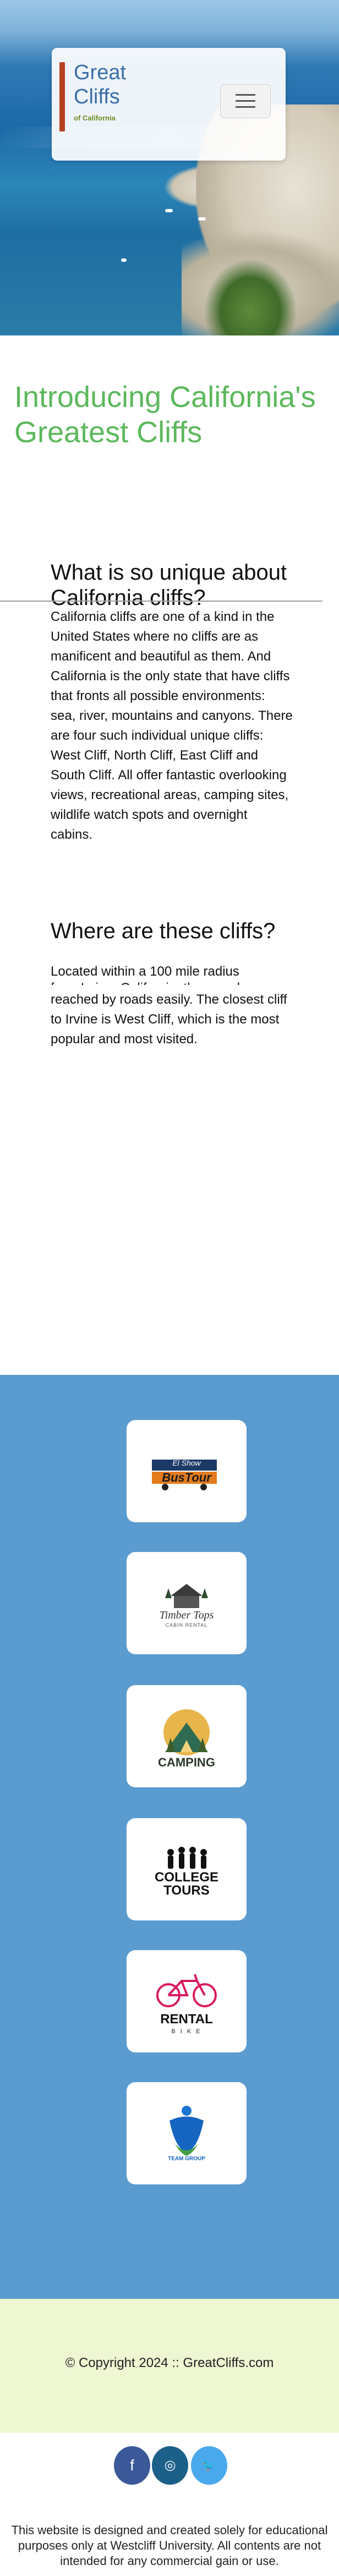  Describe the element at coordinates (165, 415) in the screenshot. I see `page-title: Introducing California's Greatest Cliffs` at that location.